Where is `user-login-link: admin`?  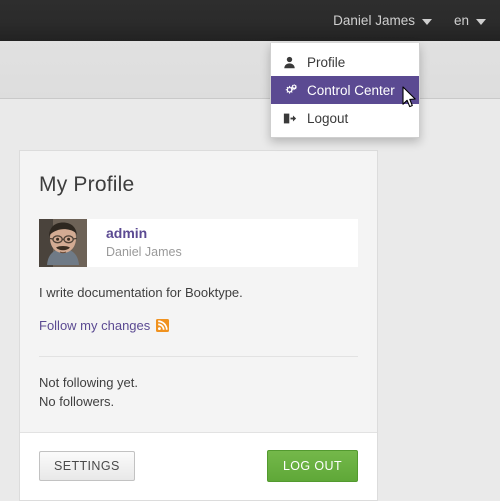 user-login-link: admin is located at coordinates (144, 234).